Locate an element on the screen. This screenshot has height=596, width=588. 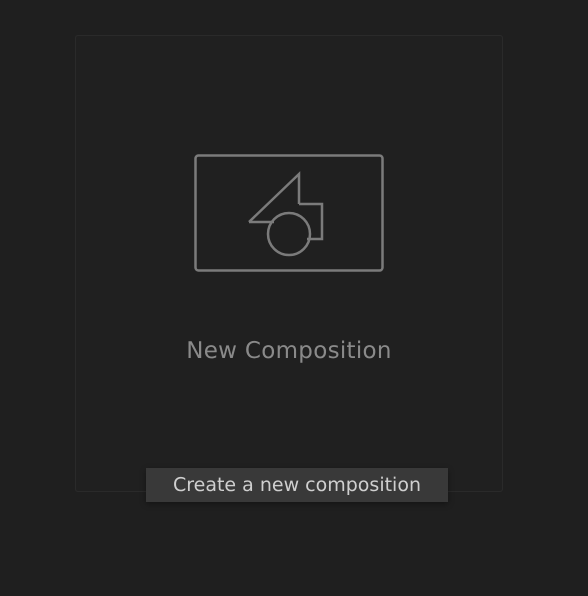
tooltip: Create a new composition is located at coordinates (297, 485).